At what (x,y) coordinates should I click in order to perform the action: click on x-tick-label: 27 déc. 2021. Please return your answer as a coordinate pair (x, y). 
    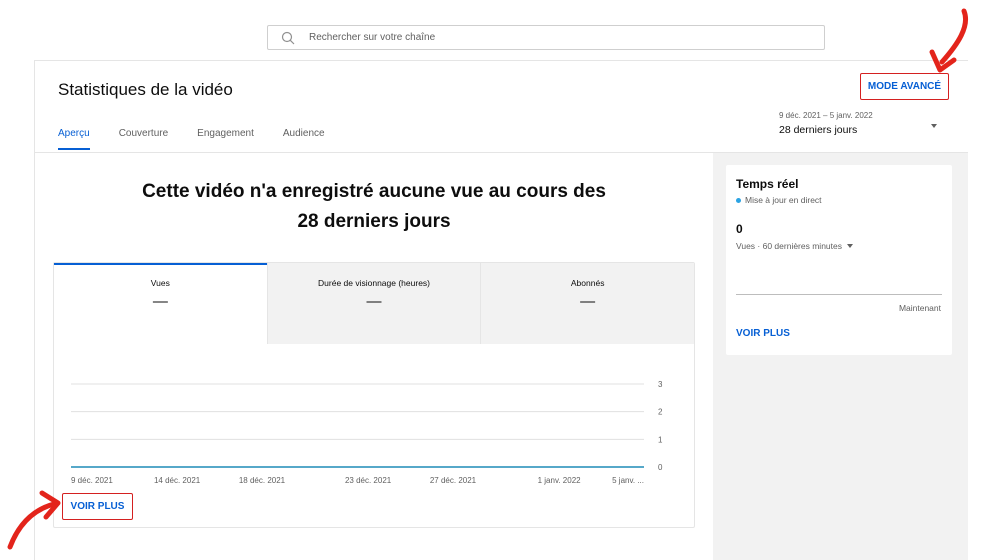
    Looking at the image, I should click on (453, 480).